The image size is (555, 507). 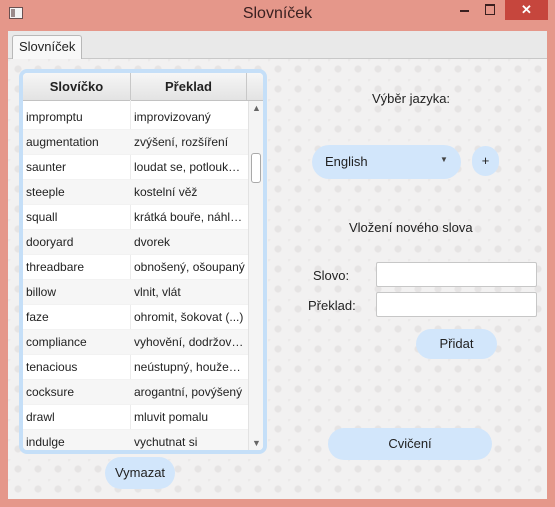 What do you see at coordinates (277, 45) in the screenshot?
I see `tab-strip: Slovníček` at bounding box center [277, 45].